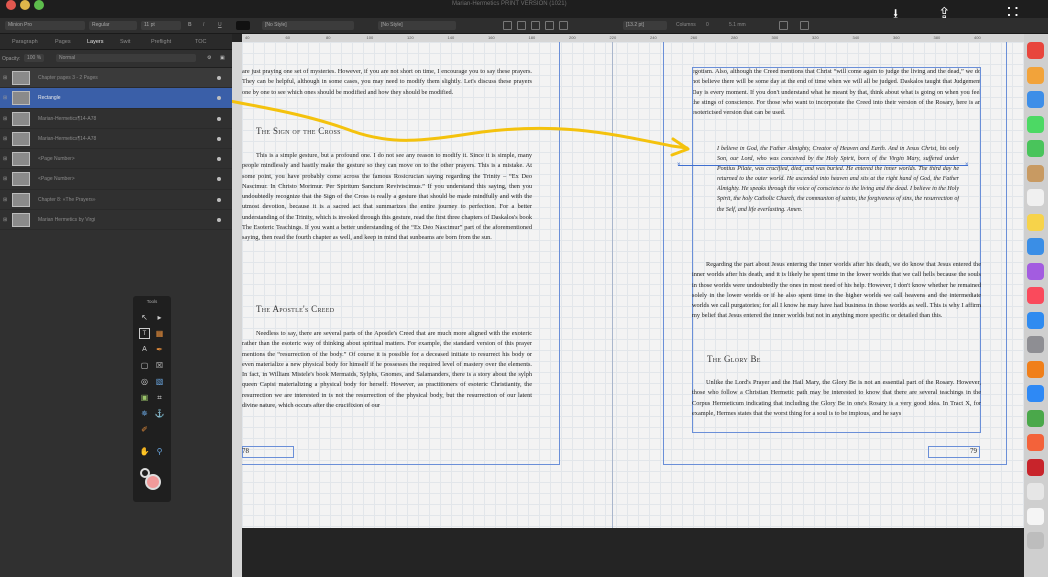  I want to click on frame-options-icon, so click(783, 25).